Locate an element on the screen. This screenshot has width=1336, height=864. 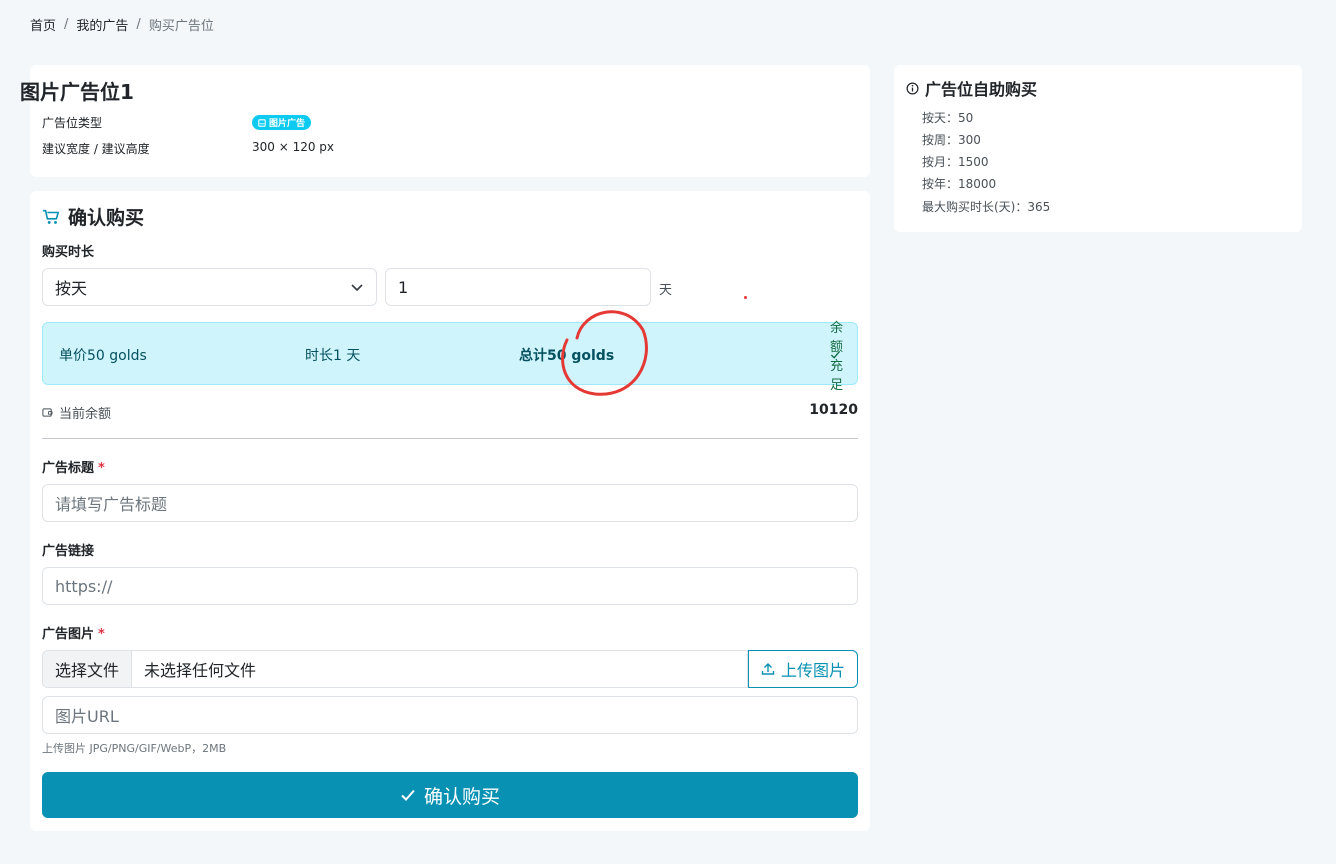
duration-unit-text: 天 is located at coordinates (666, 290).